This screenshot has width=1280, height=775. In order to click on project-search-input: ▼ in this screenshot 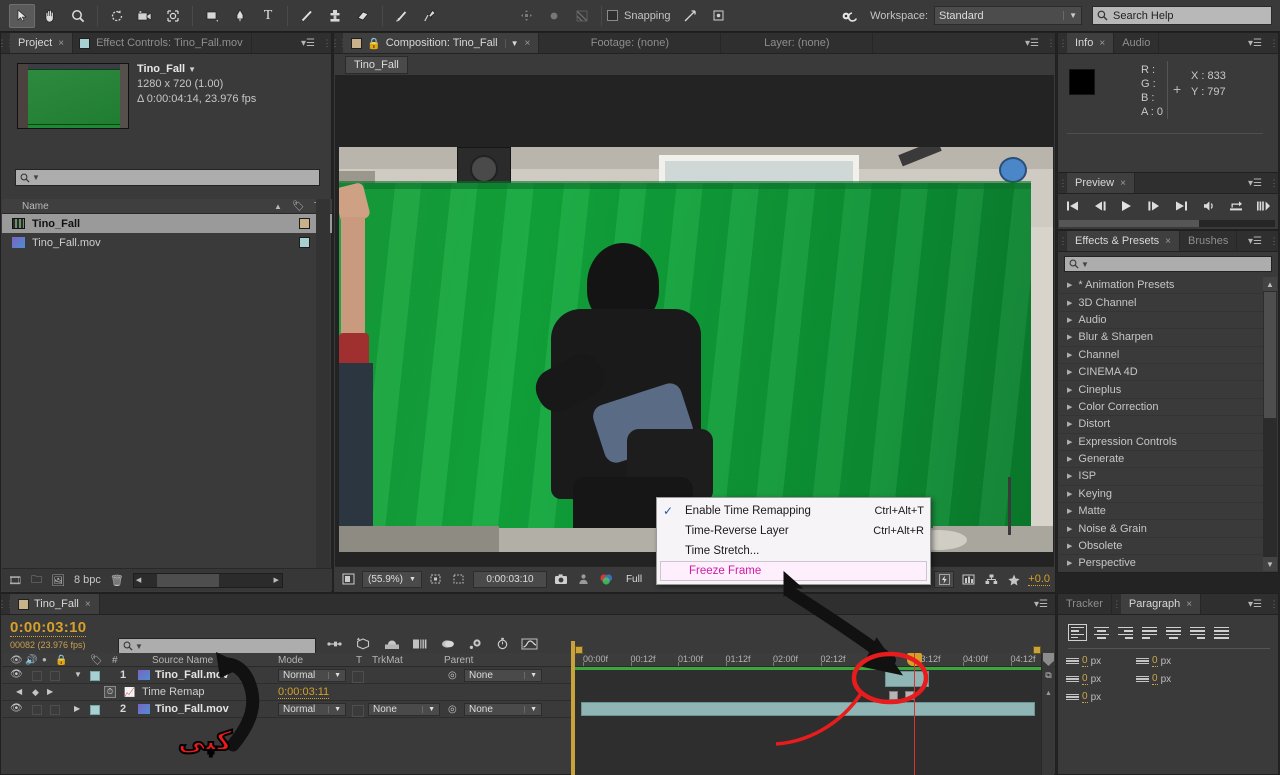, I will do `click(167, 177)`.